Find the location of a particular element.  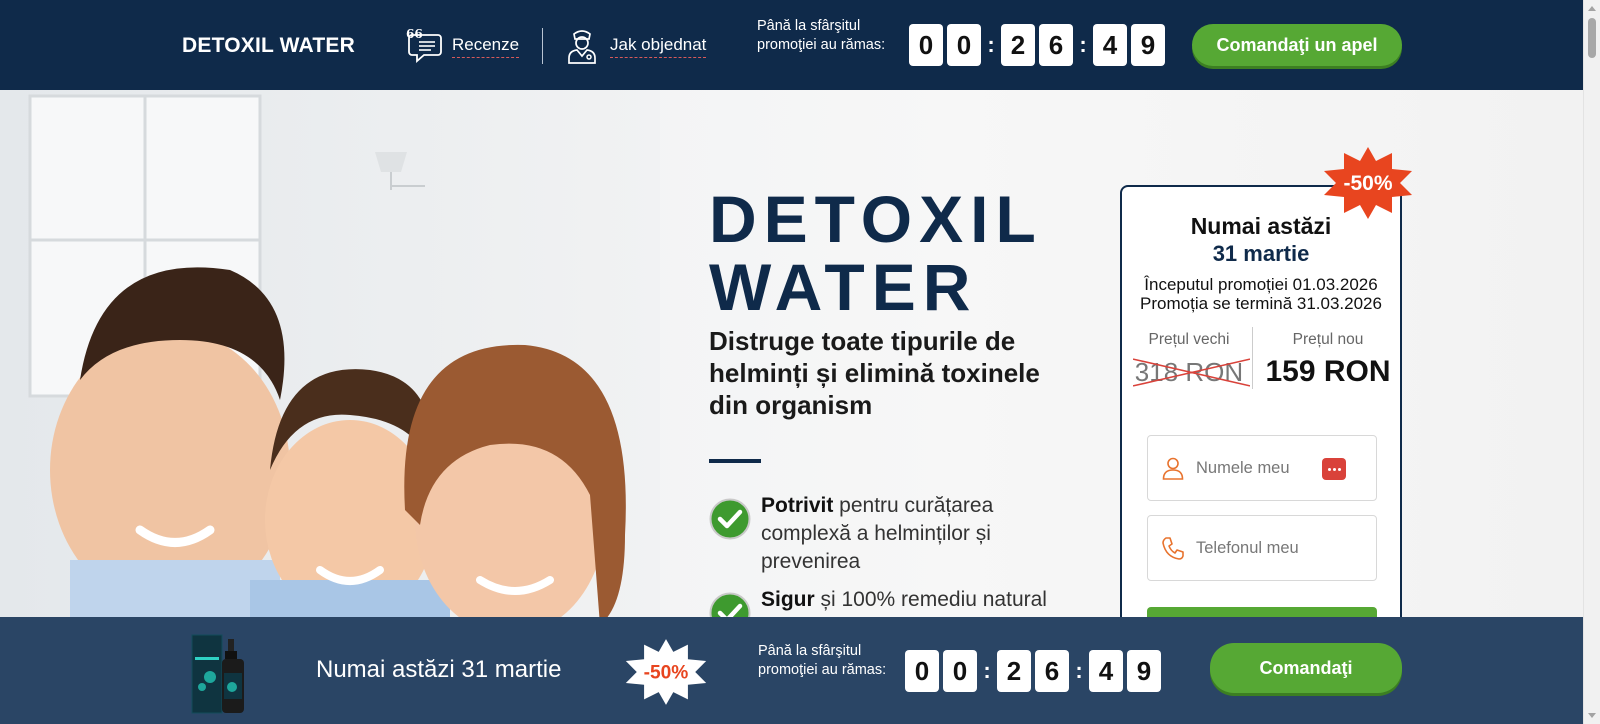

user-icon is located at coordinates (1173, 468).